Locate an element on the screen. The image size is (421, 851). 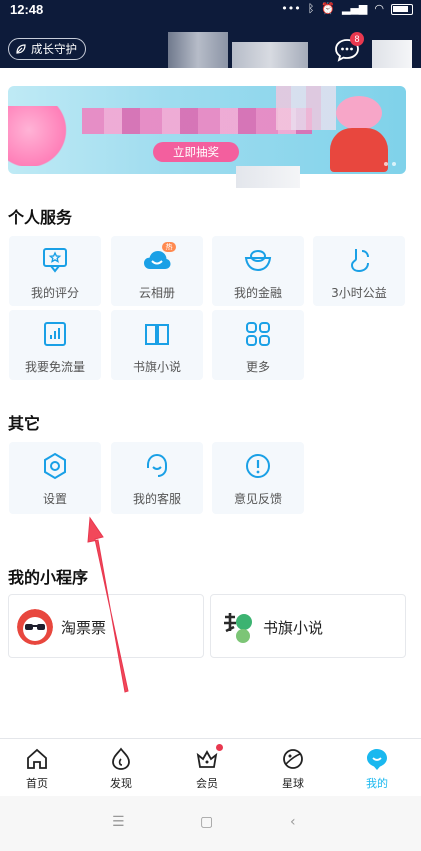
tab-vip: 会员 is located at coordinates (207, 769).